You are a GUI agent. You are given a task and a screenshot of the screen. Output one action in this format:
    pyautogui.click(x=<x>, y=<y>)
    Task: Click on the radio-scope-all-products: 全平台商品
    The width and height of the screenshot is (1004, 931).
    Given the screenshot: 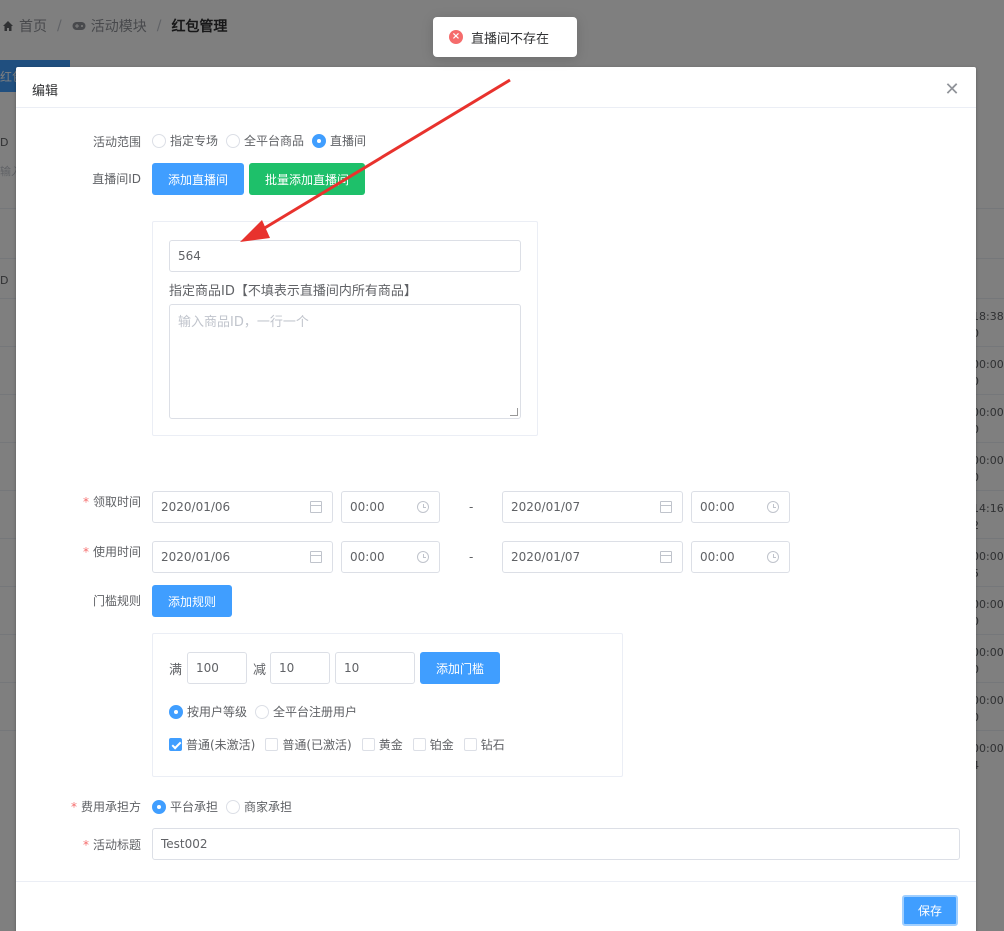 What is the action you would take?
    pyautogui.click(x=265, y=140)
    